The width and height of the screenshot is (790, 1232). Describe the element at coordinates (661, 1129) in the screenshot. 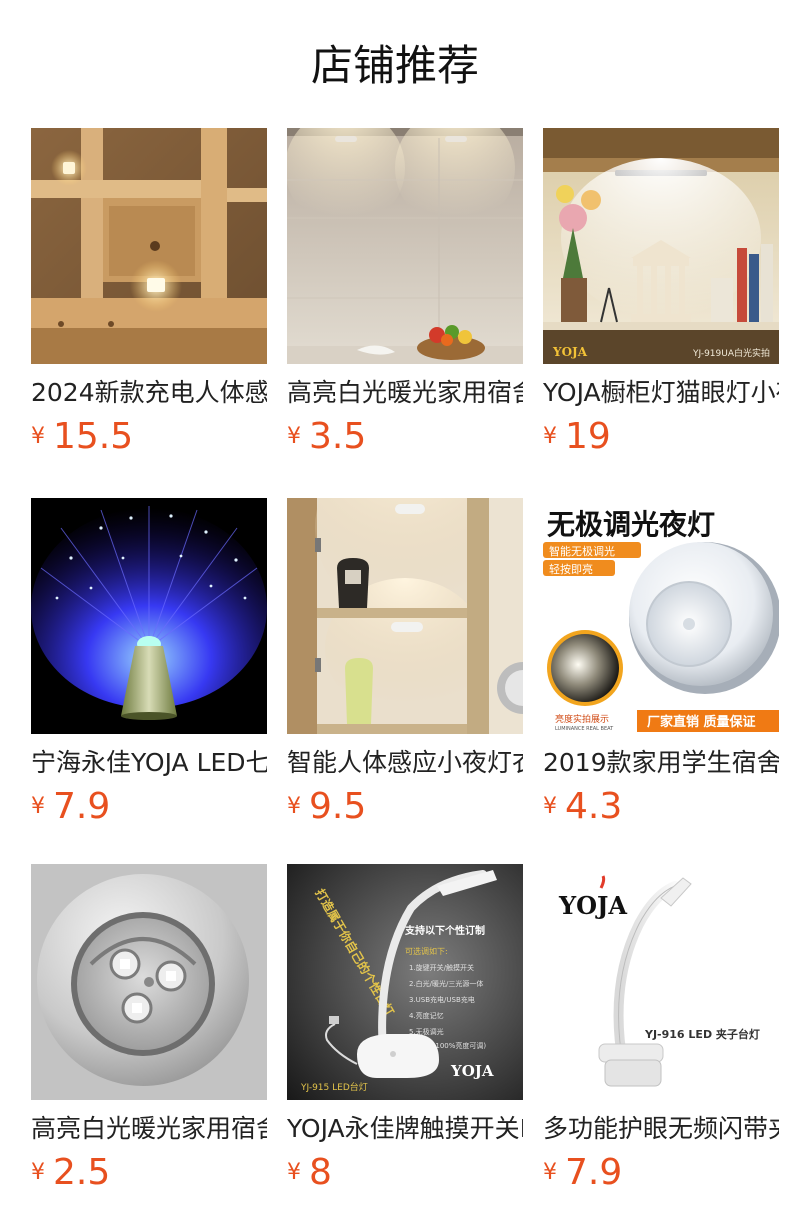

I see `product-name: 多功能护眼无频闪带夹子台灯` at that location.